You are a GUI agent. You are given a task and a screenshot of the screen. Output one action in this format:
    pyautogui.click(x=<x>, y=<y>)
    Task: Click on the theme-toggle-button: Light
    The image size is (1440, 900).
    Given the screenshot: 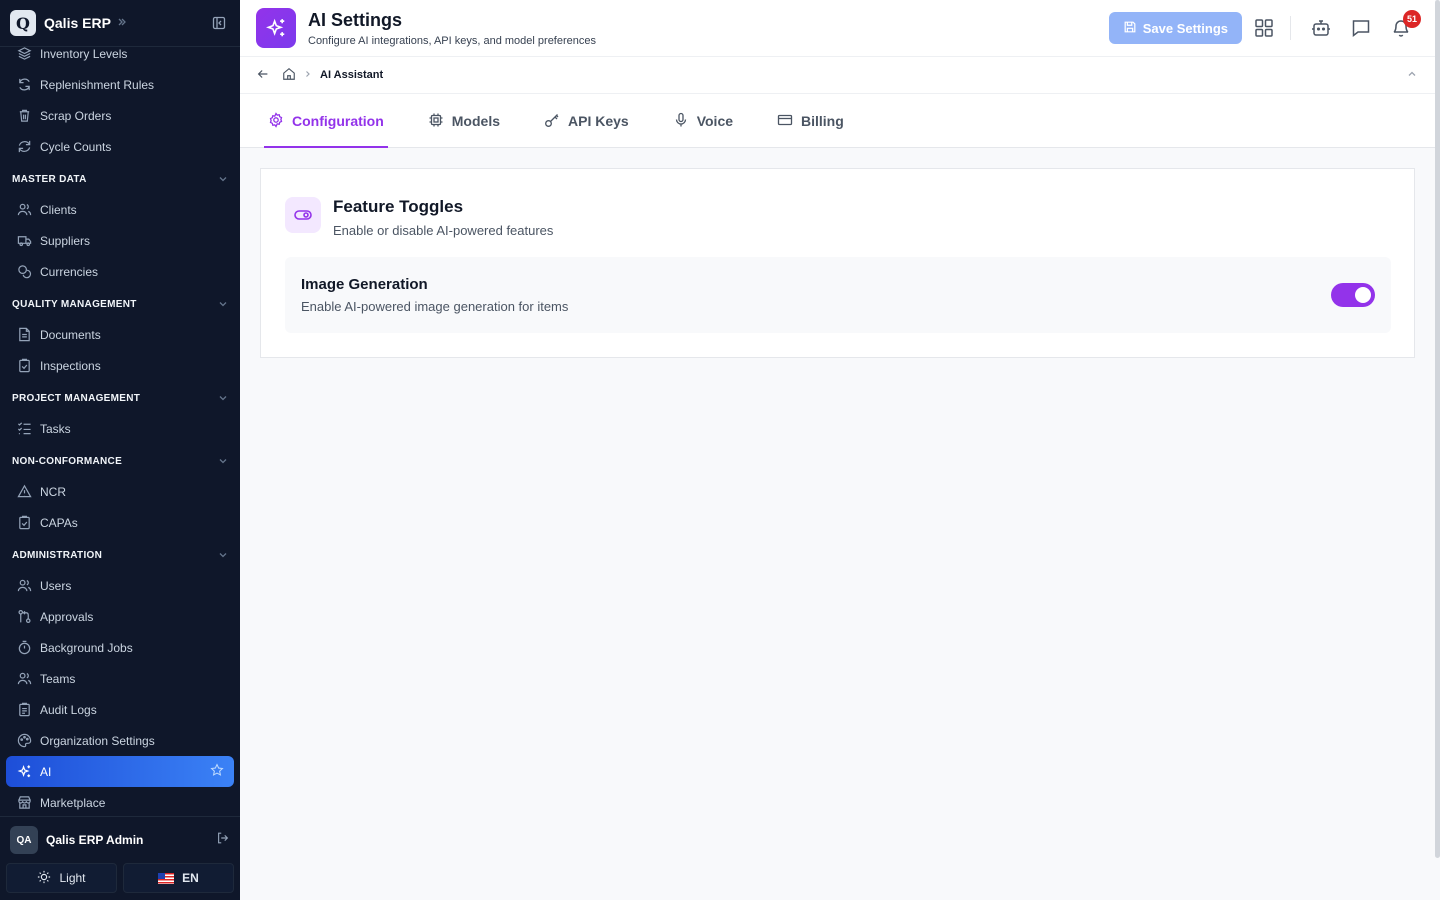 What is the action you would take?
    pyautogui.click(x=61, y=878)
    